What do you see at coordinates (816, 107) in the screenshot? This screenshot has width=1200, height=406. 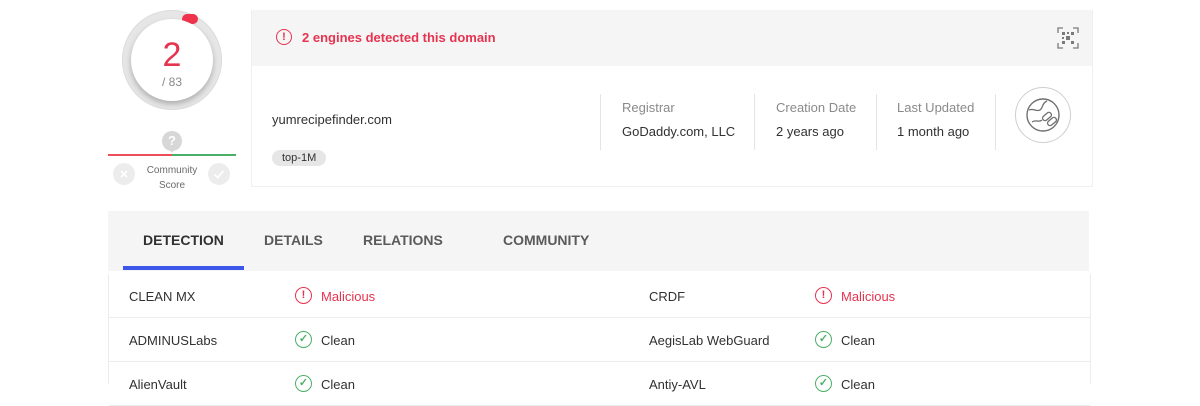 I see `creation-date-label: Creation Date` at bounding box center [816, 107].